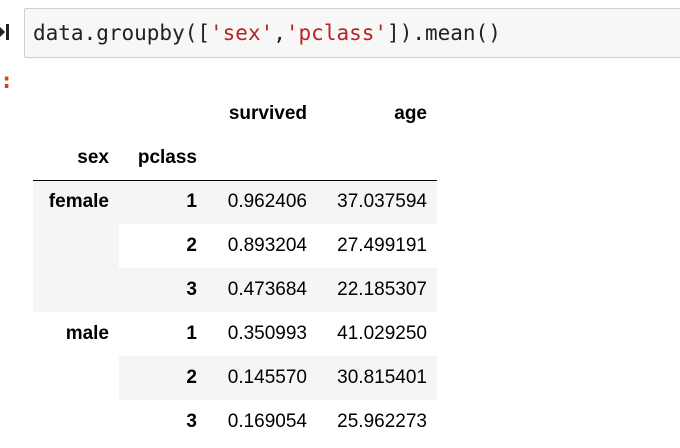 The height and width of the screenshot is (448, 680). What do you see at coordinates (76, 158) in the screenshot?
I see `index-name-sex: sex` at bounding box center [76, 158].